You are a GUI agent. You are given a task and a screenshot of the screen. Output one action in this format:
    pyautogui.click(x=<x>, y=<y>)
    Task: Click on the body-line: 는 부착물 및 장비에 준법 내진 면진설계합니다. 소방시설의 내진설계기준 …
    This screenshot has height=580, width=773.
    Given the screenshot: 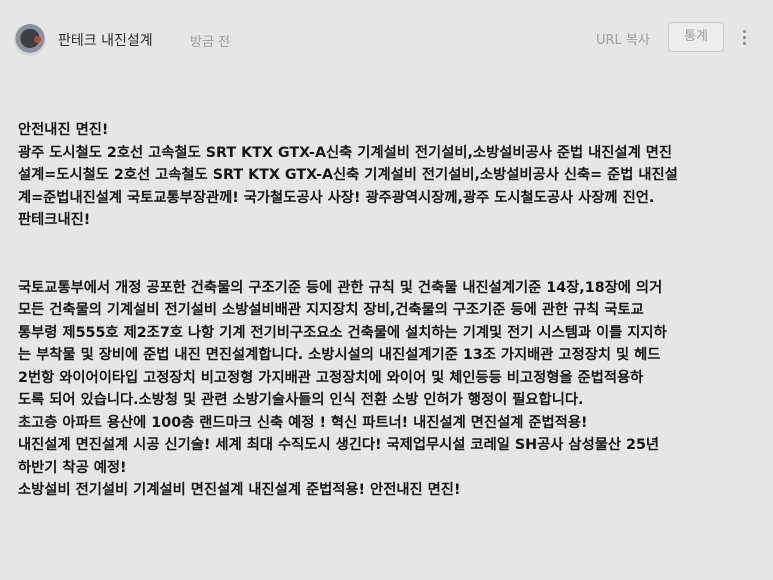 What is the action you would take?
    pyautogui.click(x=339, y=355)
    